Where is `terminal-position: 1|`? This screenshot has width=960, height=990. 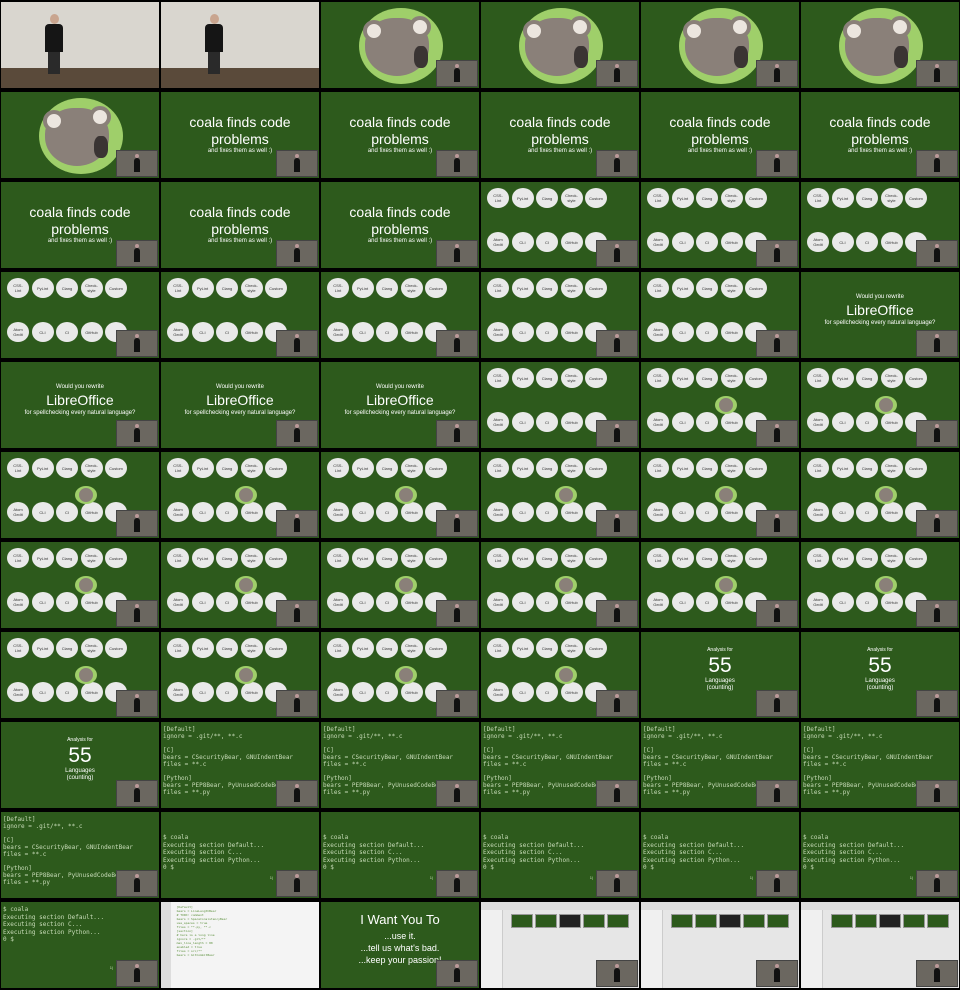 terminal-position: 1| is located at coordinates (591, 877).